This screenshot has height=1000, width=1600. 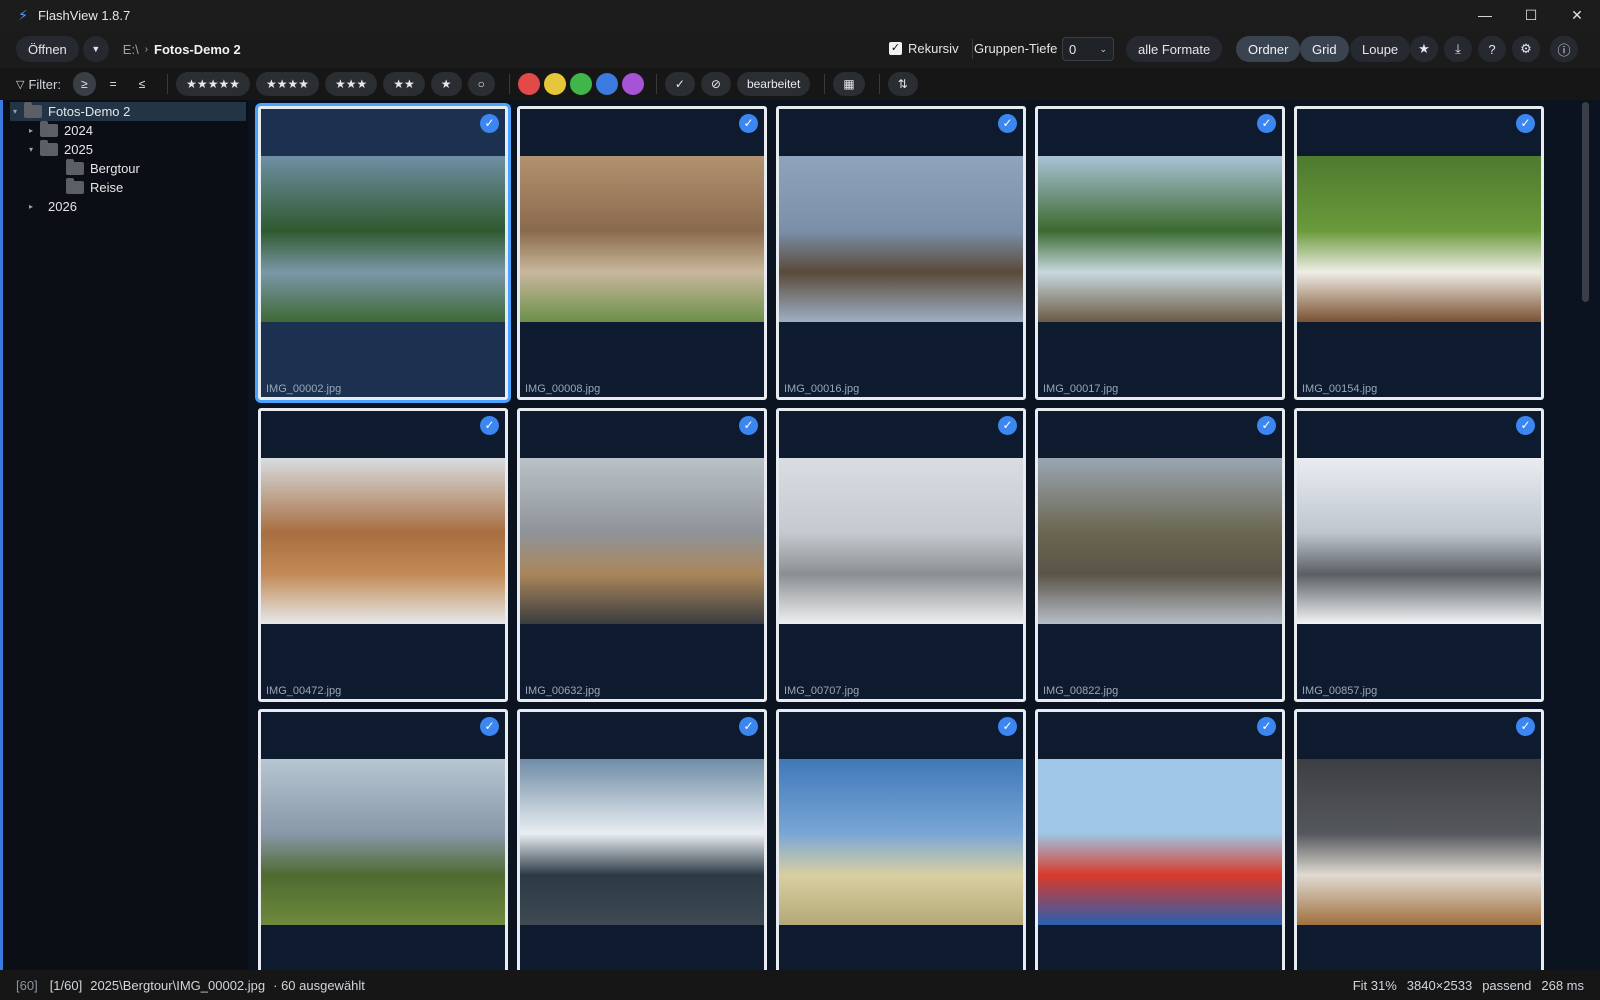 I want to click on thumbnail-card: ✓ IMG_00017.jpg, so click(x=1160, y=253).